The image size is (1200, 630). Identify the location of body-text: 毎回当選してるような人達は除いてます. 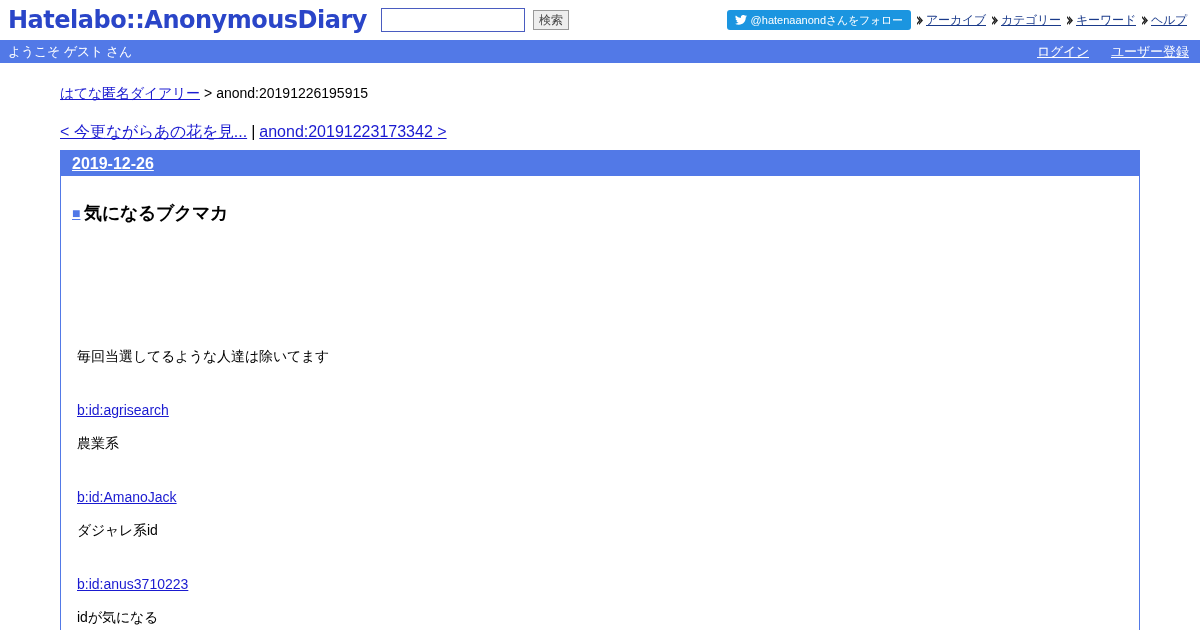
(203, 356).